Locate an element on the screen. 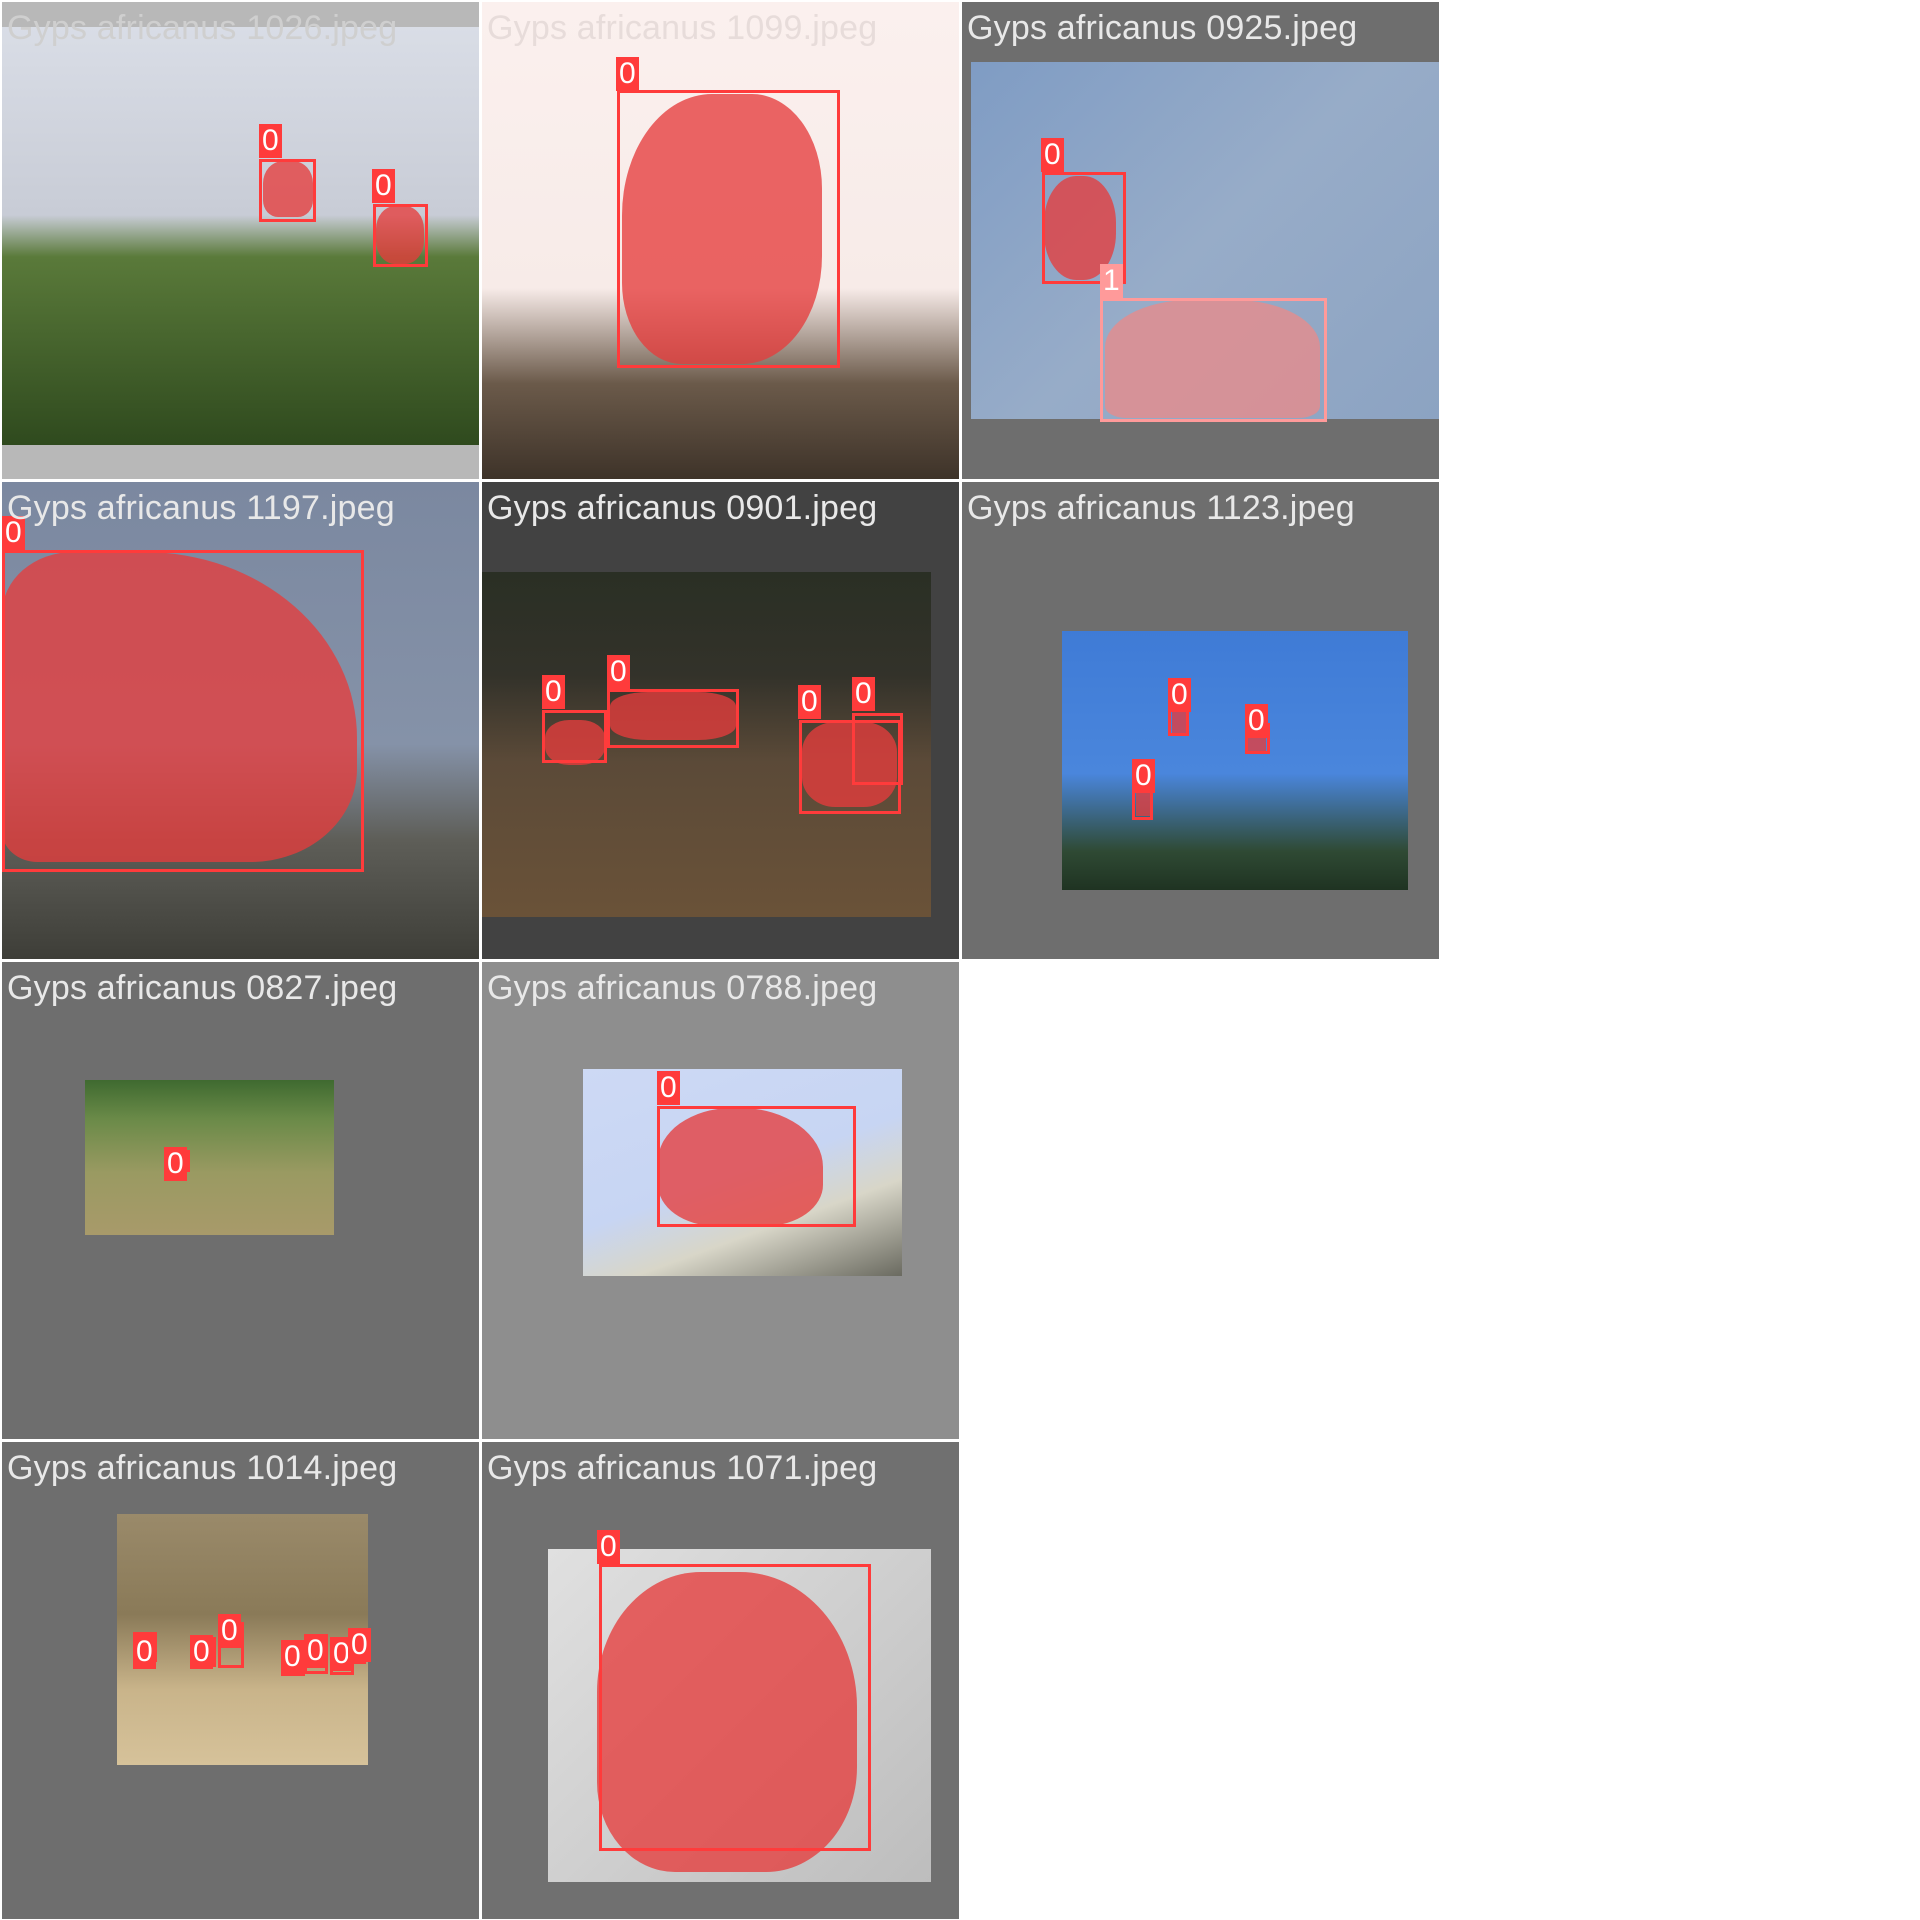  tile-0827: 0 Gyps africanus 0827.jpeg is located at coordinates (240, 1200).